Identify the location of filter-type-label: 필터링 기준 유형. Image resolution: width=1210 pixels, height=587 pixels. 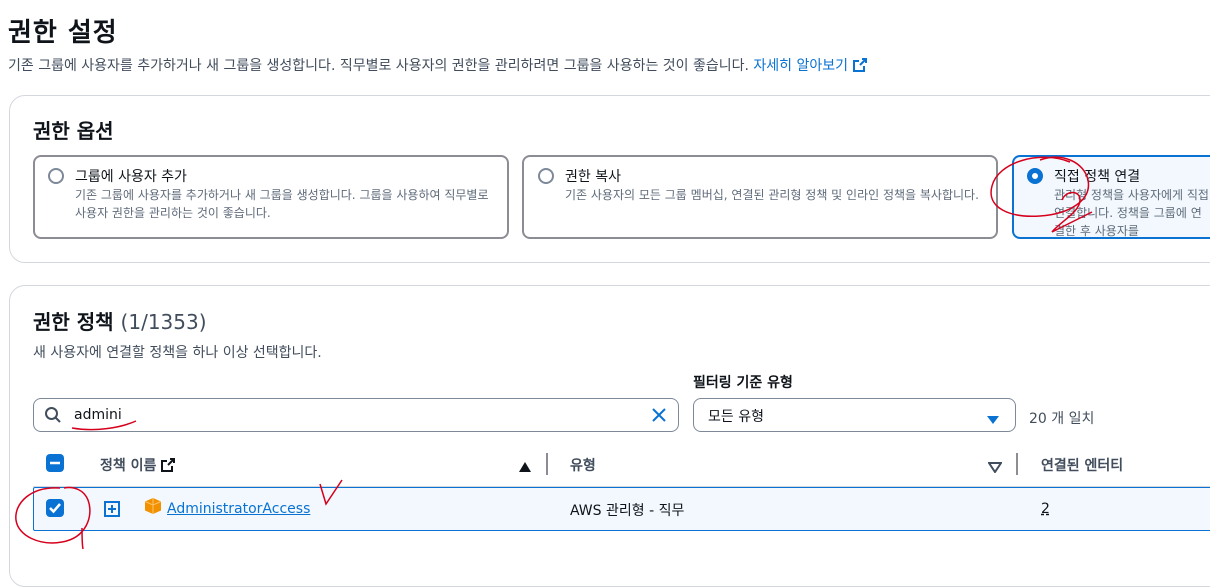
(743, 383).